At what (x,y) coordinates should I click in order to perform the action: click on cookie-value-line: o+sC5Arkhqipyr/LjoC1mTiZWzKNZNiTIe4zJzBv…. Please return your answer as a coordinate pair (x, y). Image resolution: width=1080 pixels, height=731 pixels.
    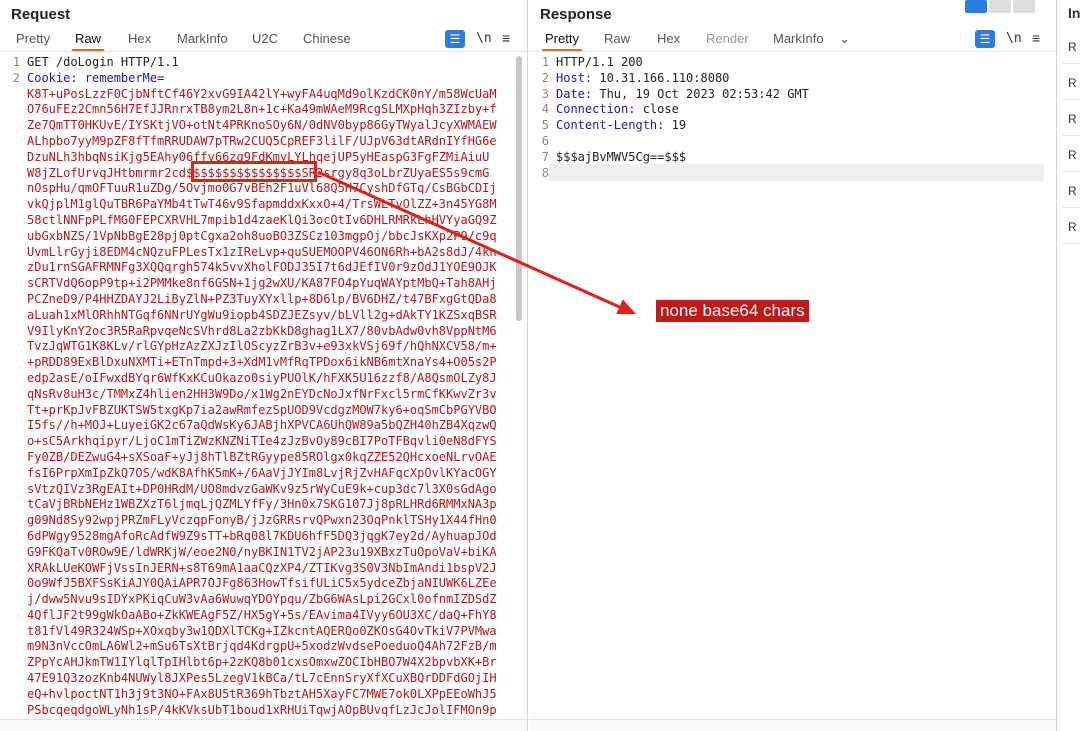
    Looking at the image, I should click on (262, 441).